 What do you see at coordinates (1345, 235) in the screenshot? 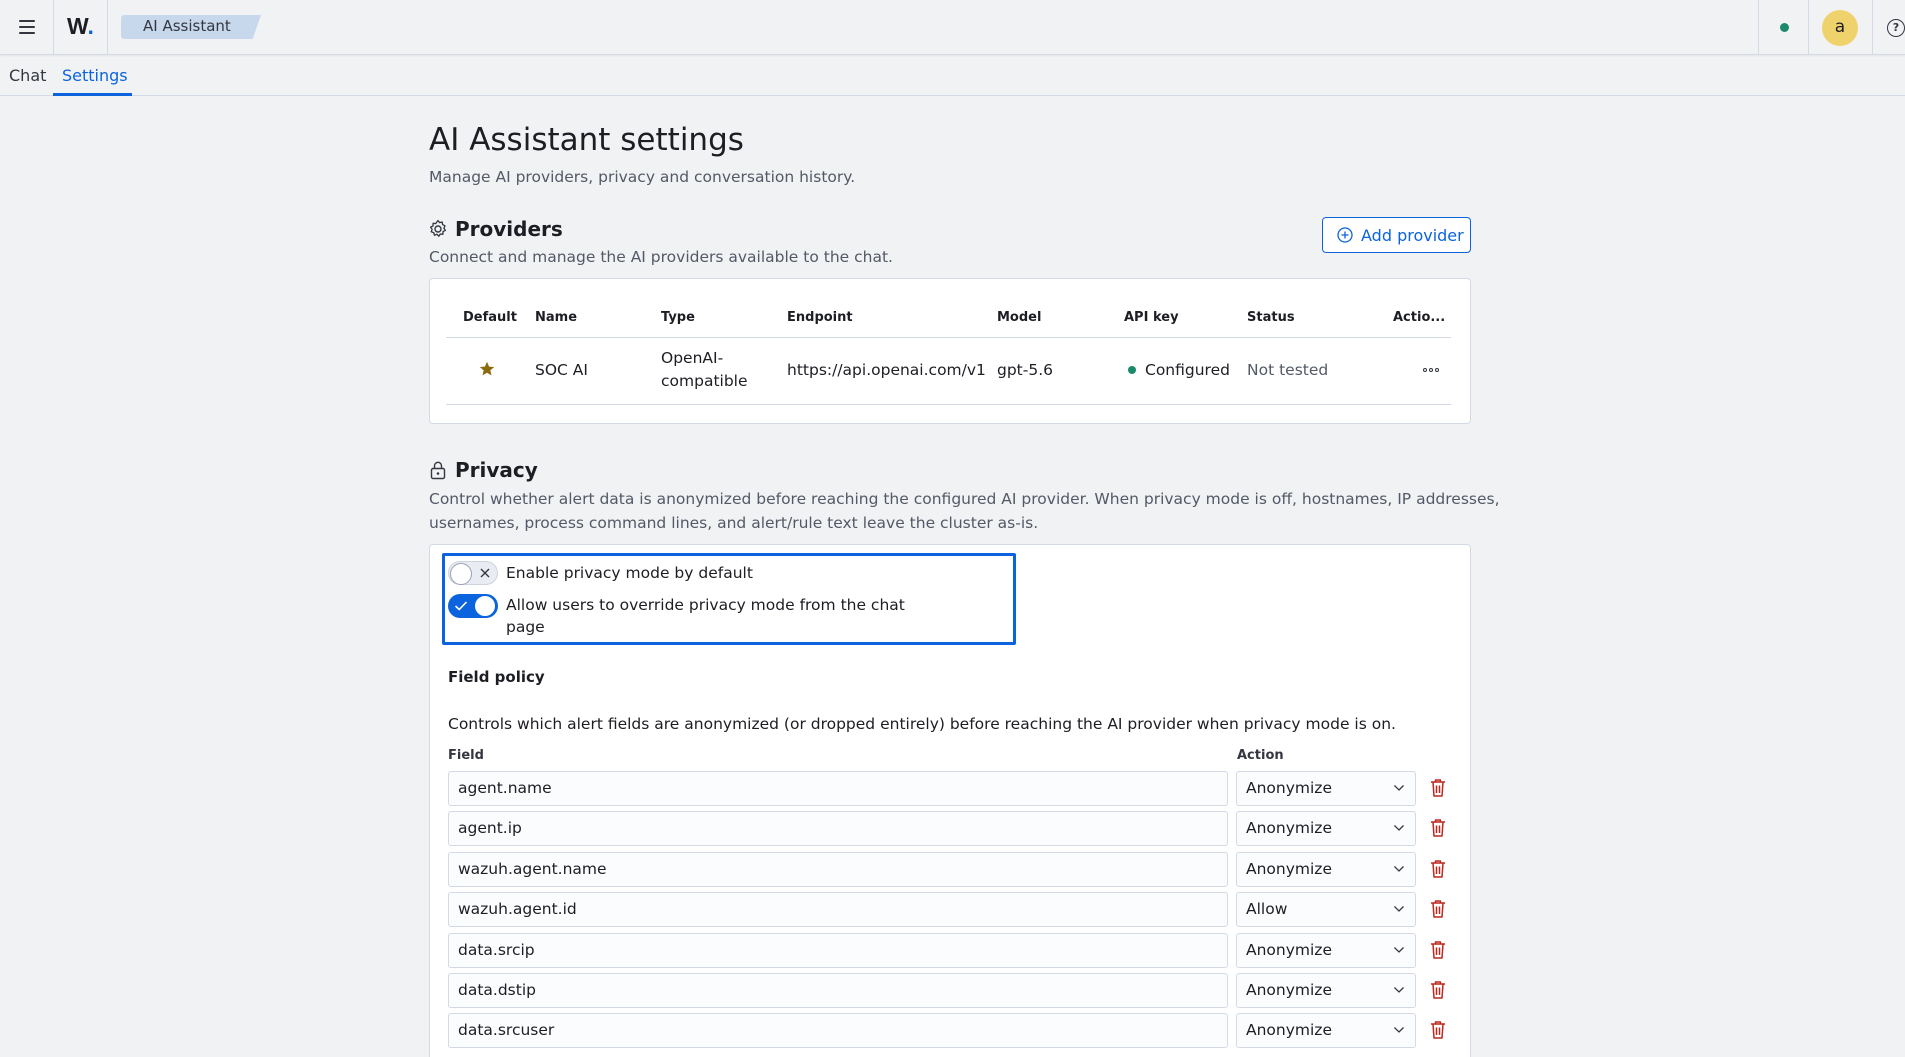
I see `plus-circle-icon` at bounding box center [1345, 235].